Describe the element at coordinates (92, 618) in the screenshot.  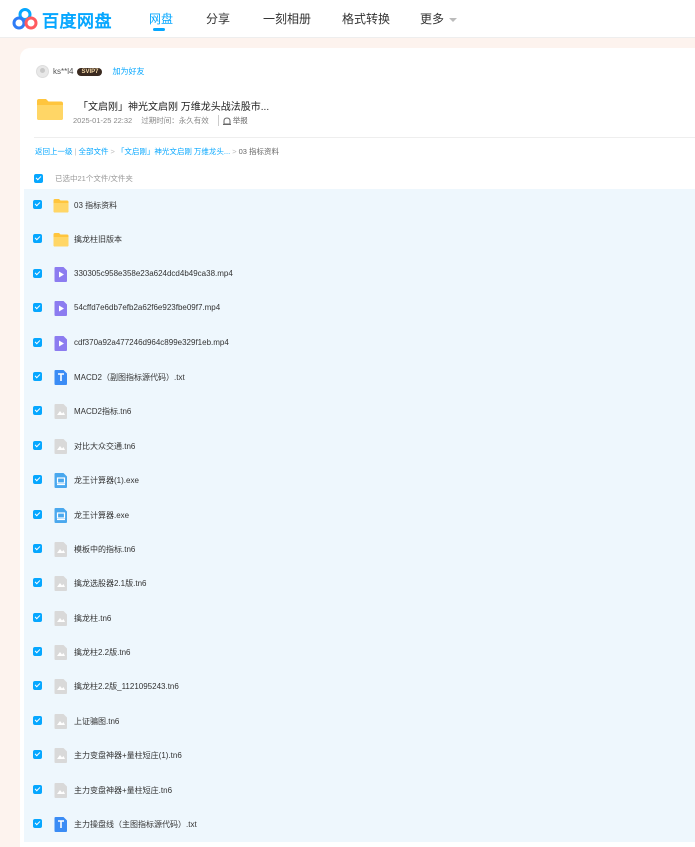
I see `file-name: 擒龙柱.tn6` at that location.